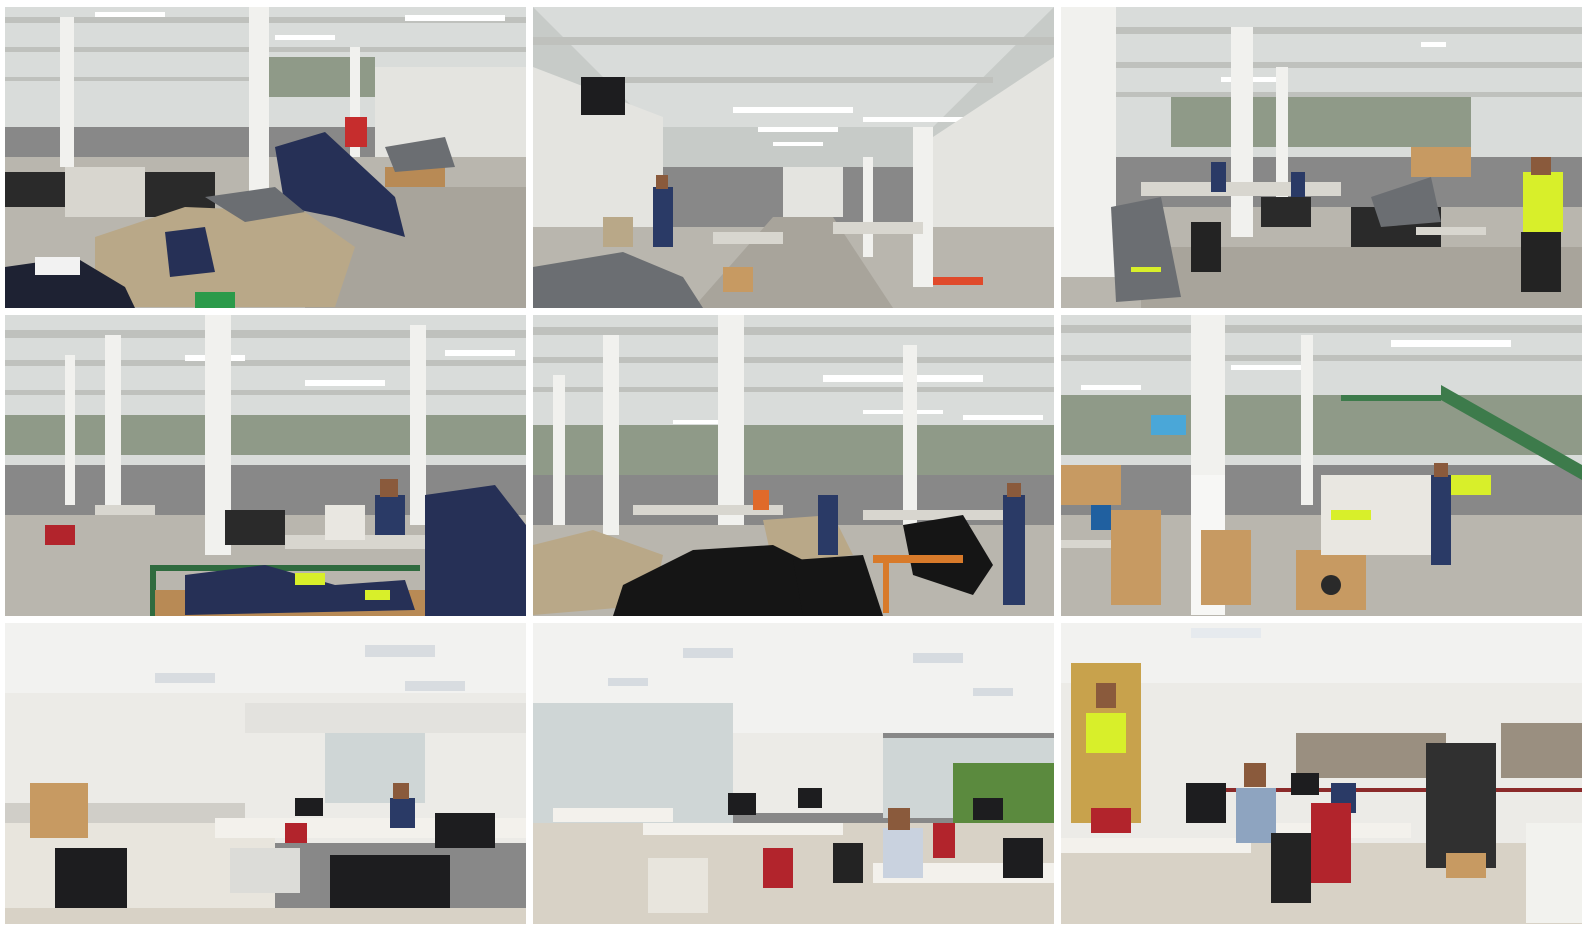 Image resolution: width=1593 pixels, height=941 pixels. Describe the element at coordinates (793, 773) in the screenshot. I see `photo-open-plan-office` at that location.